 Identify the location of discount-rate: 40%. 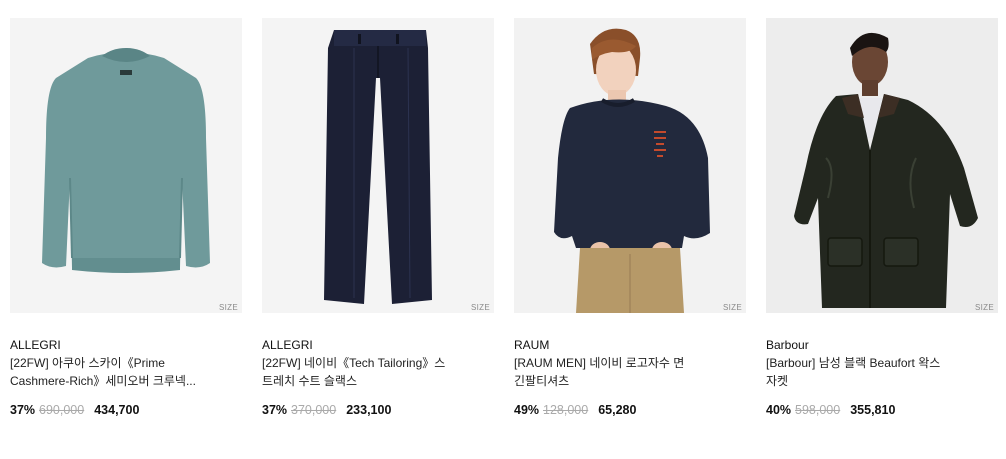
(779, 410).